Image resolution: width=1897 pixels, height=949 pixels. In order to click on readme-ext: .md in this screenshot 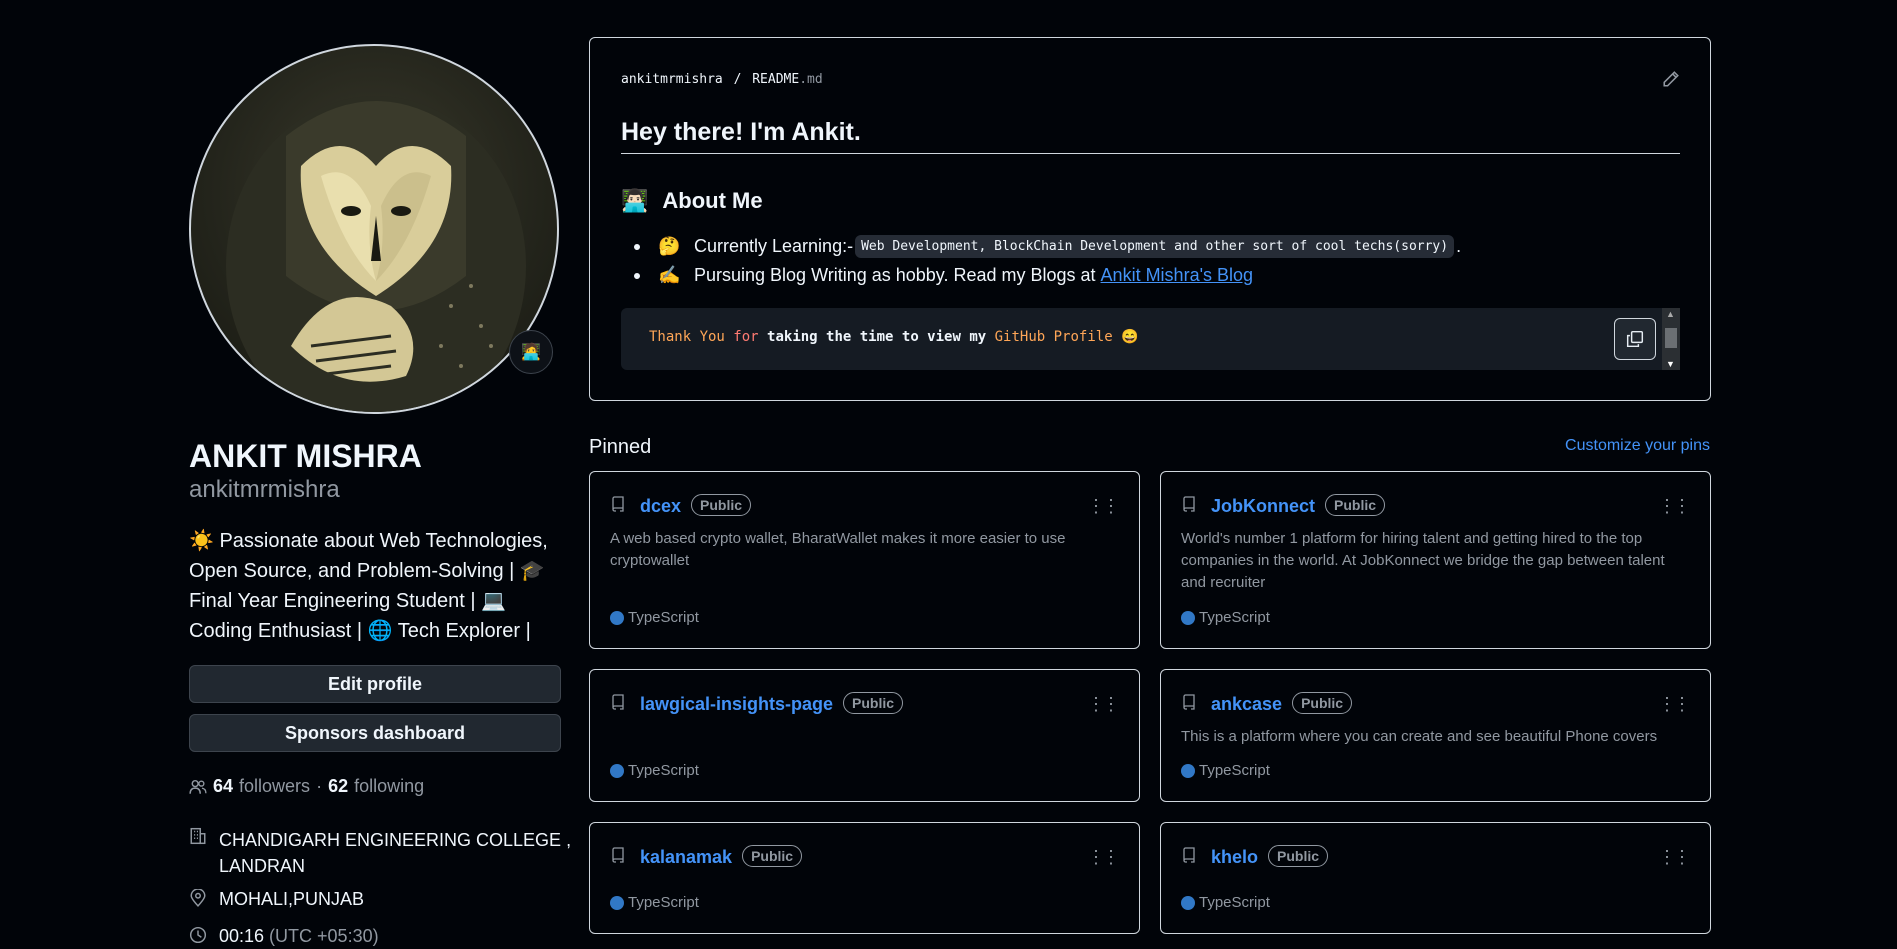, I will do `click(811, 79)`.